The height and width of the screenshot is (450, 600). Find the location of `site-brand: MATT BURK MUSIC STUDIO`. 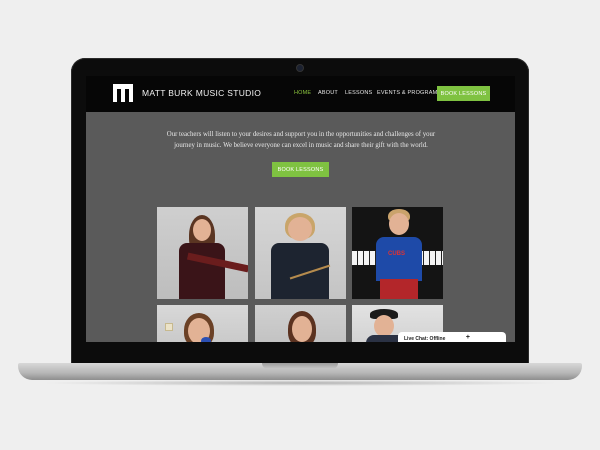

site-brand: MATT BURK MUSIC STUDIO is located at coordinates (201, 93).